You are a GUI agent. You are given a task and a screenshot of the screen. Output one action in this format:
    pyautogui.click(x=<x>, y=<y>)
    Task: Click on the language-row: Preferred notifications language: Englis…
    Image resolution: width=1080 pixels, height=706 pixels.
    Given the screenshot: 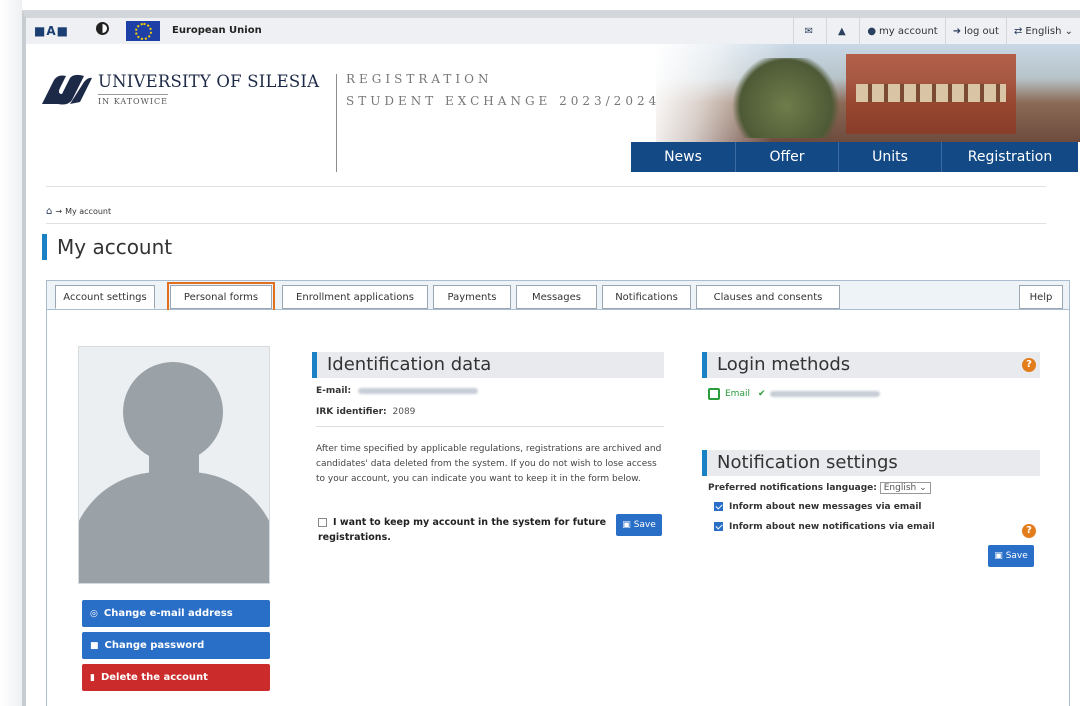 What is the action you would take?
    pyautogui.click(x=819, y=488)
    